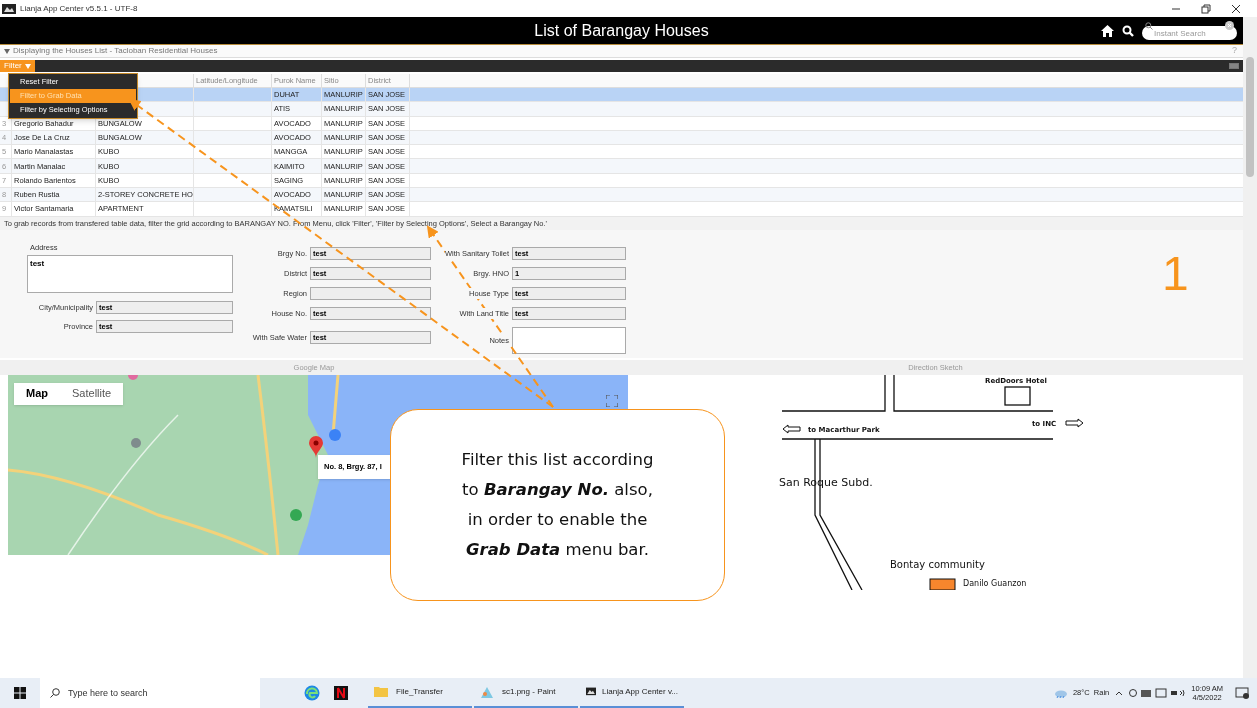 The height and width of the screenshot is (708, 1257). I want to click on page-number: 1, so click(1175, 273).